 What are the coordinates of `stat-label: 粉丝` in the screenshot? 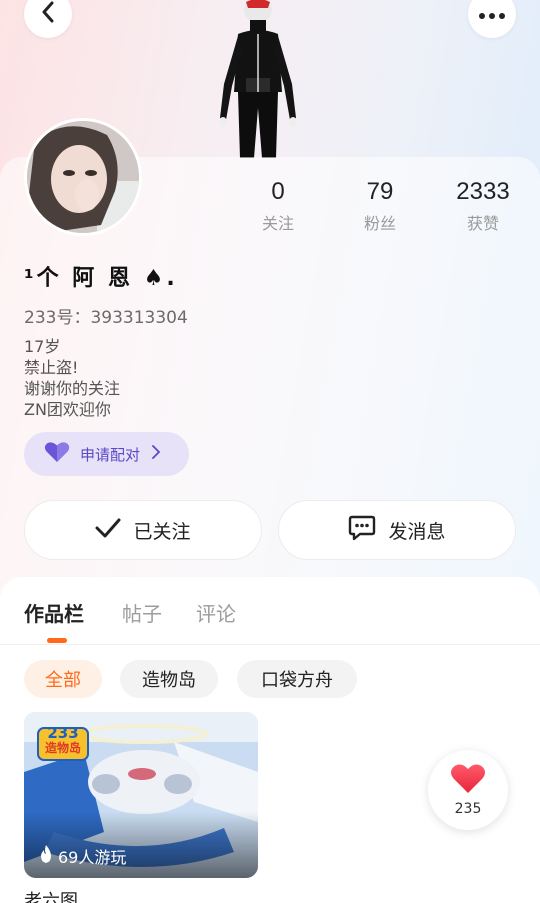 It's located at (379, 223).